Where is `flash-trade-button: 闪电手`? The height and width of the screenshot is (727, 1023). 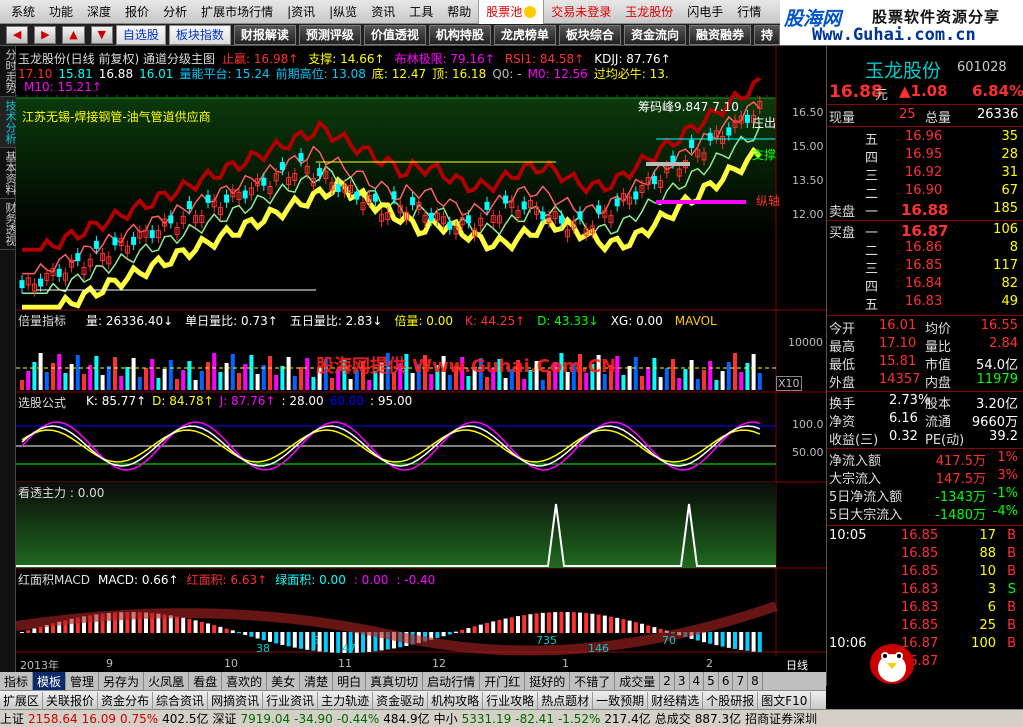
flash-trade-button: 闪电手 is located at coordinates (705, 12).